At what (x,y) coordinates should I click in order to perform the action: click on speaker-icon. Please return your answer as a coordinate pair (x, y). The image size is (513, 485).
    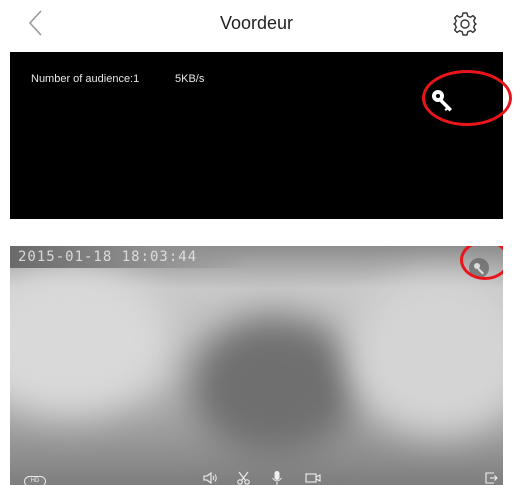
    Looking at the image, I should click on (210, 478).